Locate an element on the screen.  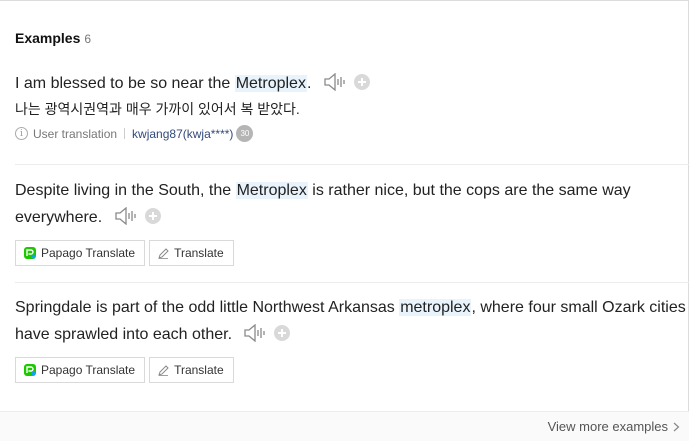
translator-link: kwjang87(kwja****) is located at coordinates (182, 134).